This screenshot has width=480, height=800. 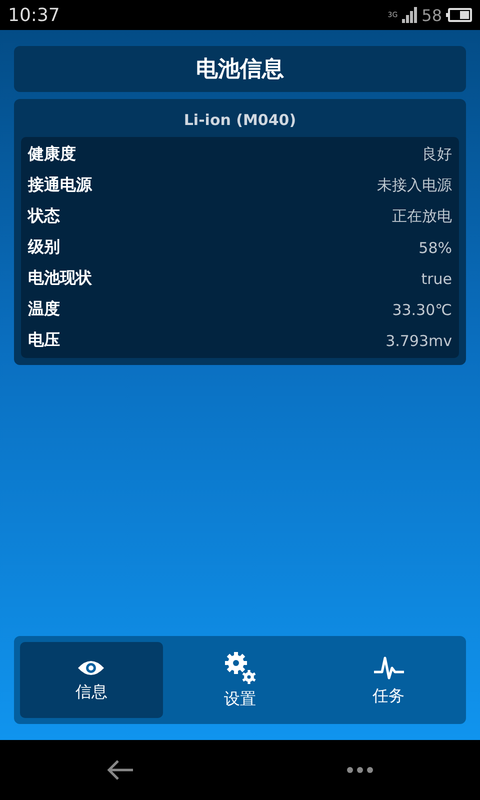 What do you see at coordinates (360, 770) in the screenshot?
I see `more-icon` at bounding box center [360, 770].